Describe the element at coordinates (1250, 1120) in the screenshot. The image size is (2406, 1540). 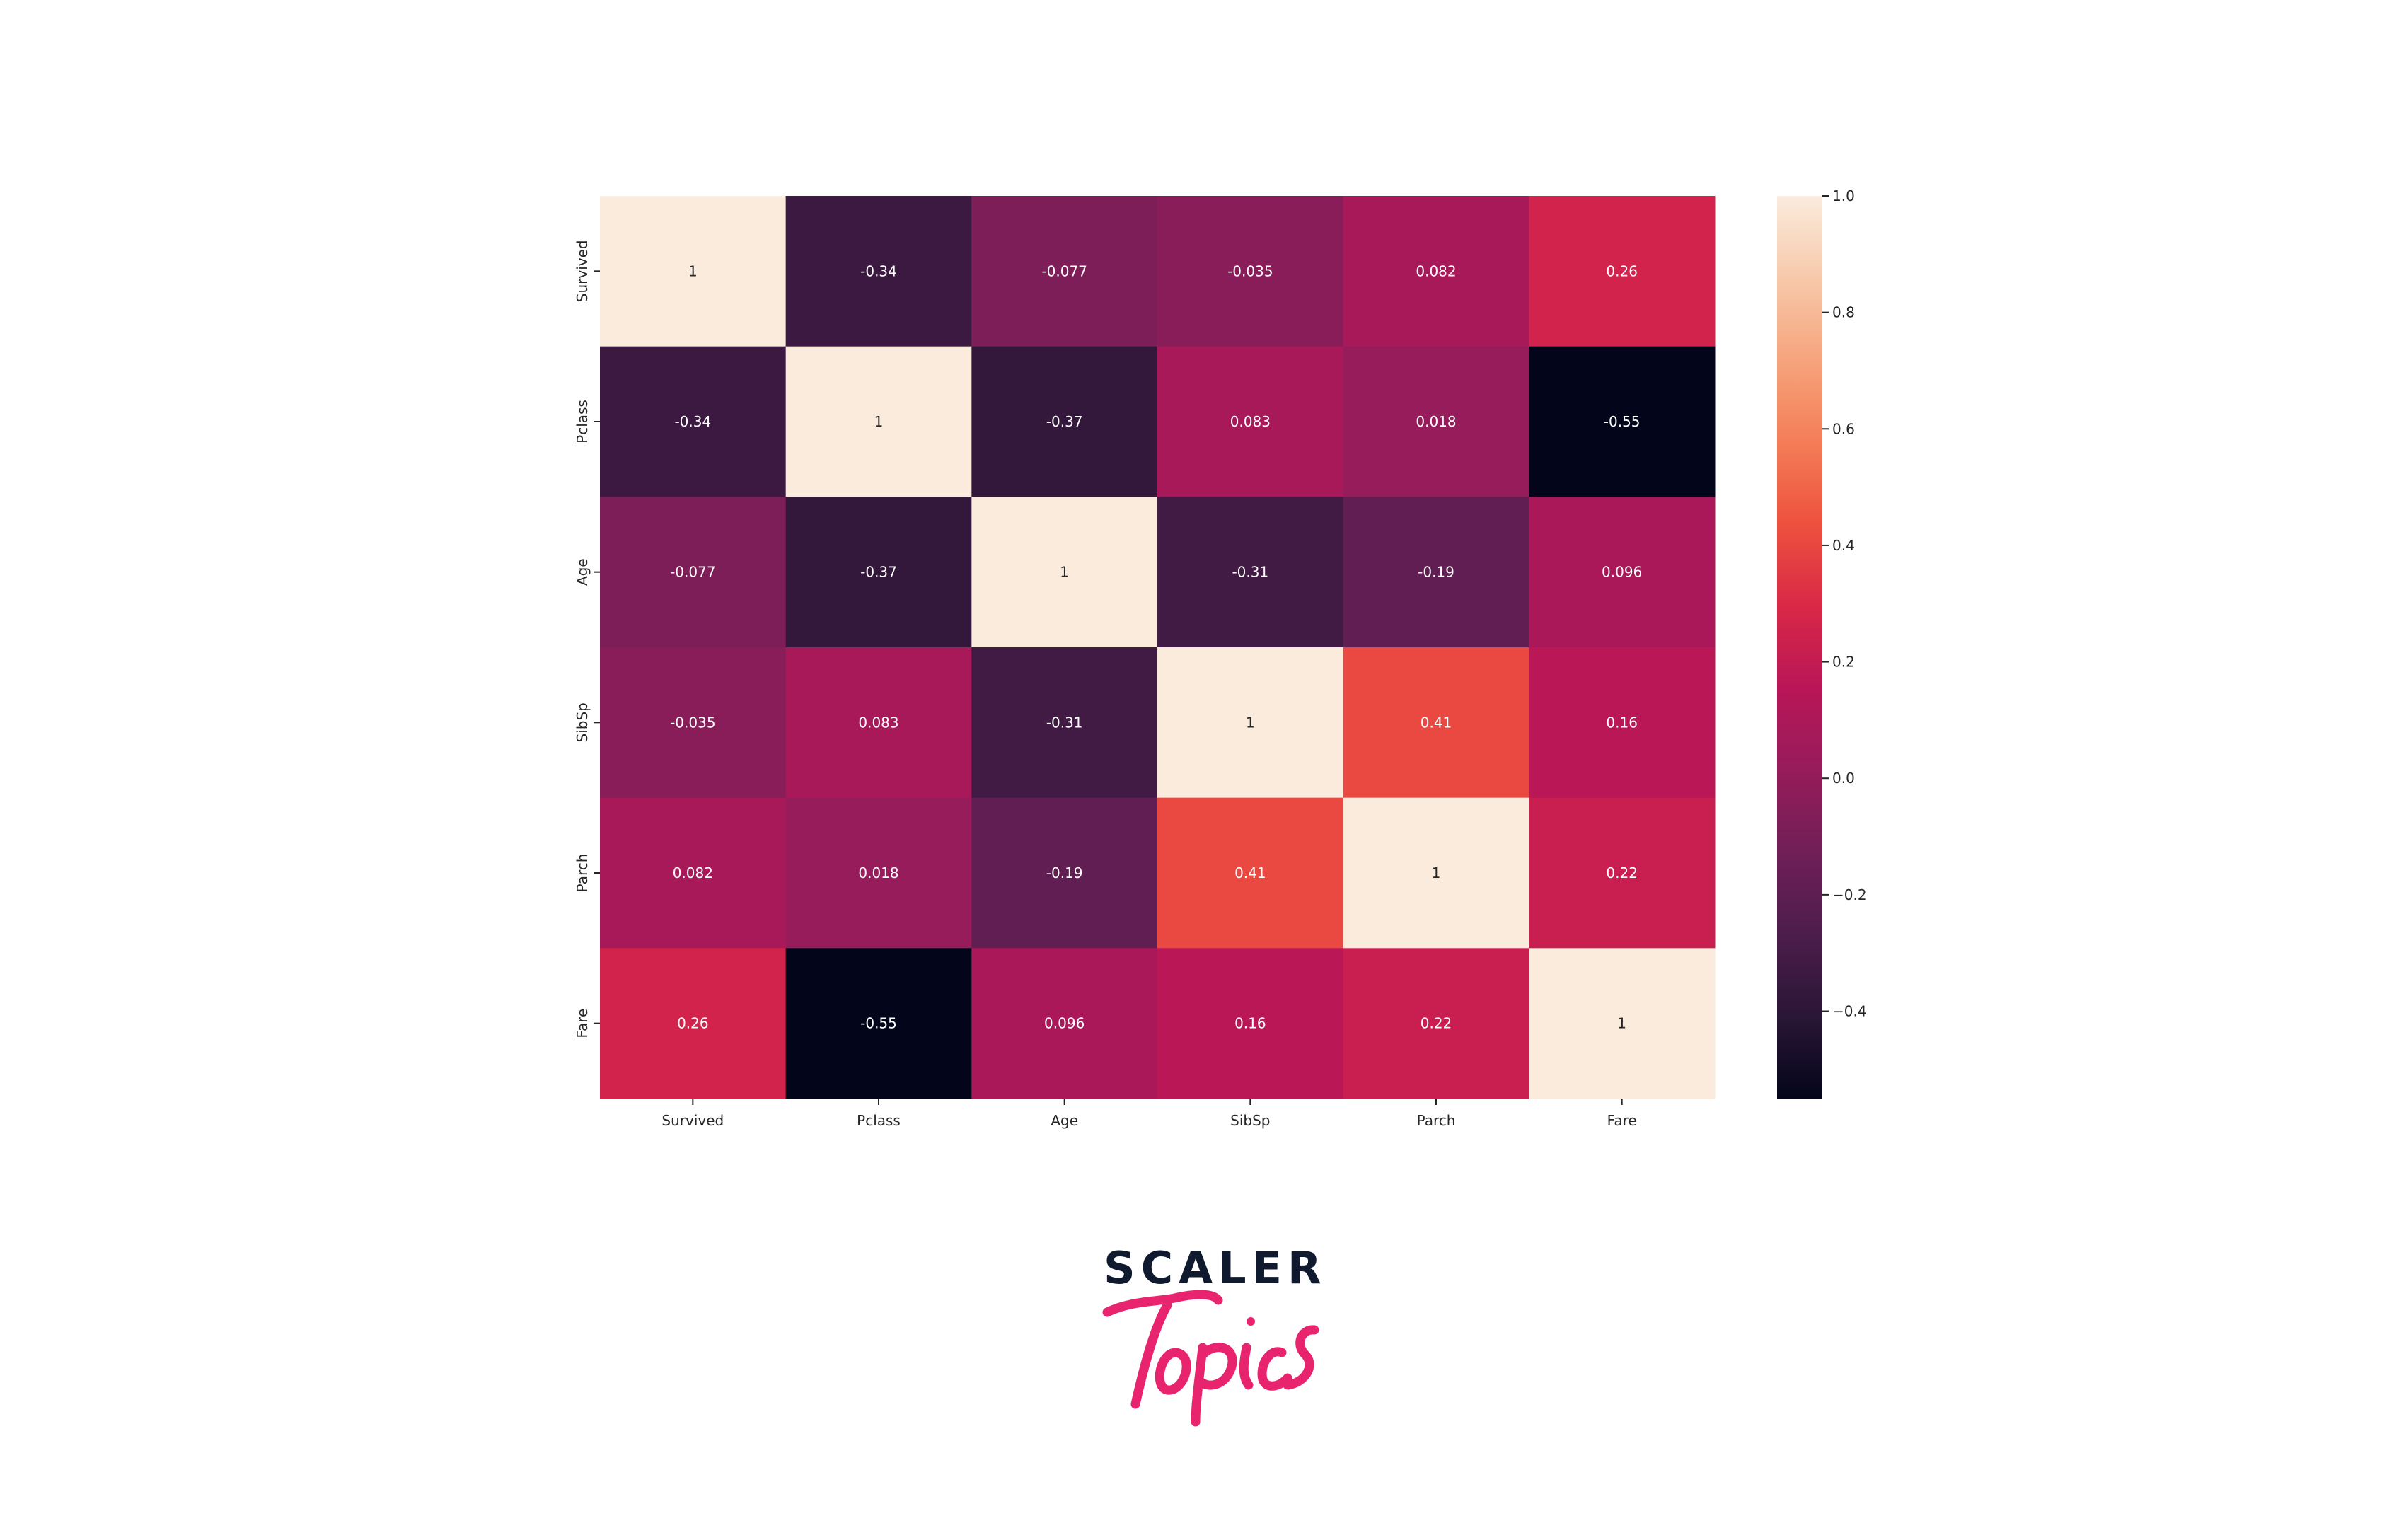
I see `x-tick-label: SibSp` at that location.